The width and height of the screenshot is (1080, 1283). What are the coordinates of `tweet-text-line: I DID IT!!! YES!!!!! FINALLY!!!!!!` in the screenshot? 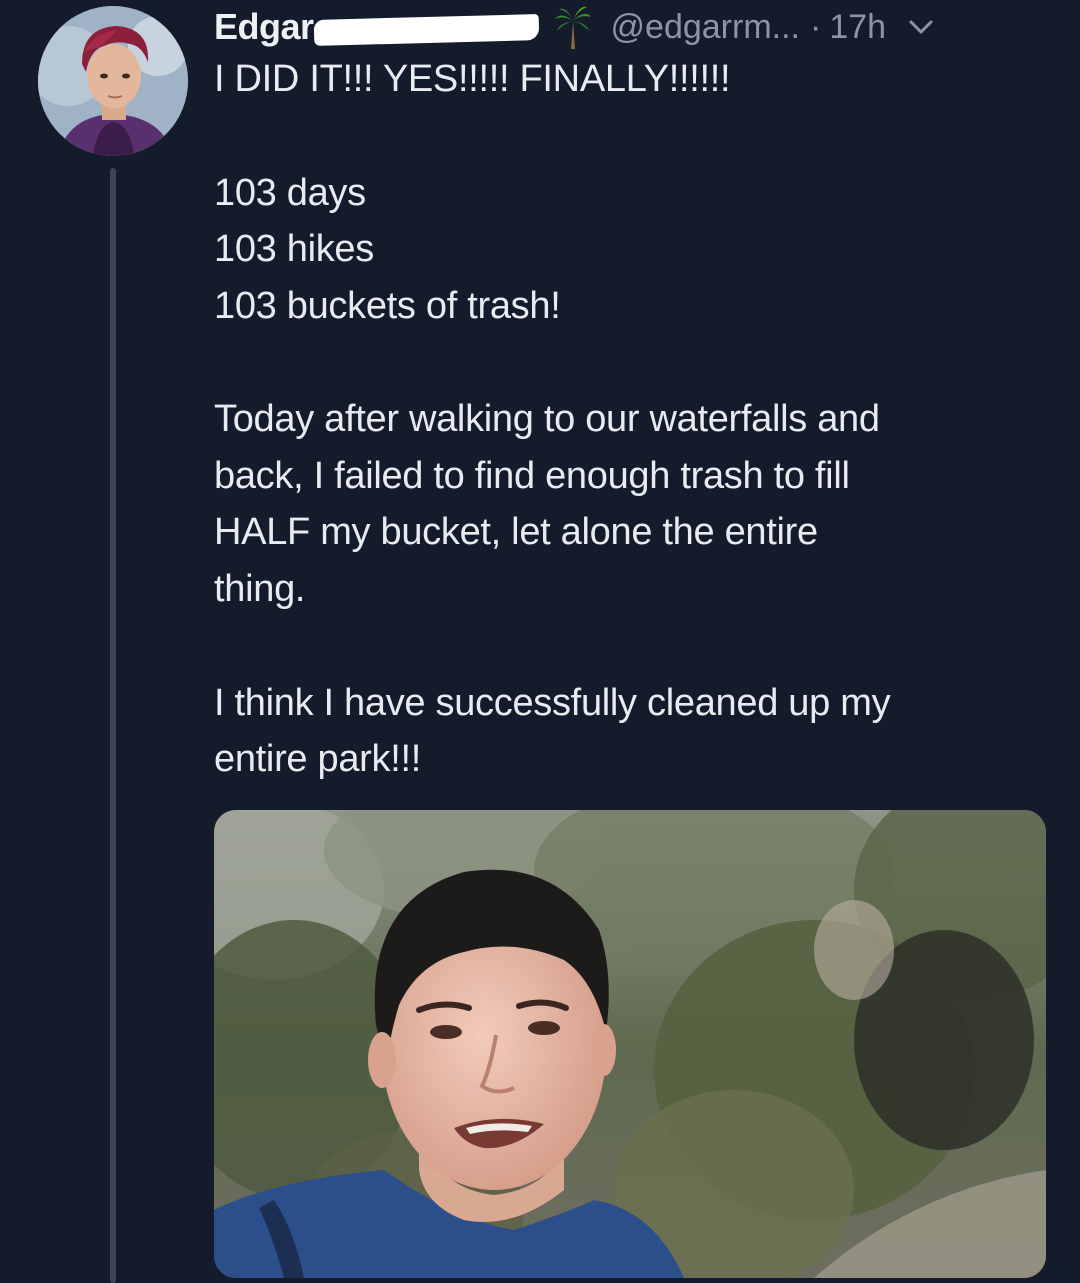 It's located at (472, 79).